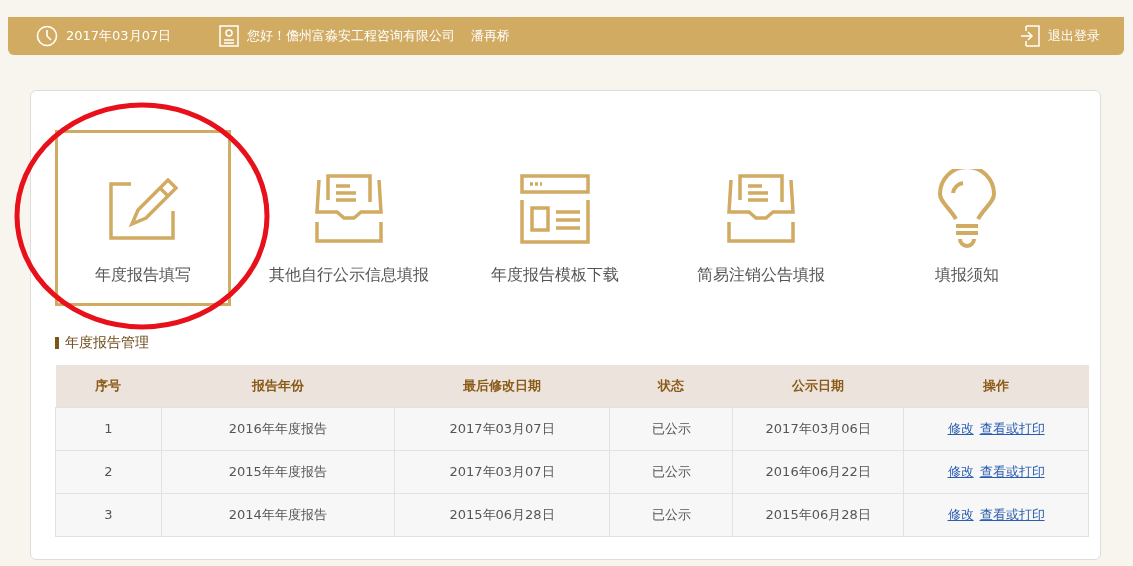 The image size is (1133, 566). Describe the element at coordinates (143, 209) in the screenshot. I see `edit-icon` at that location.